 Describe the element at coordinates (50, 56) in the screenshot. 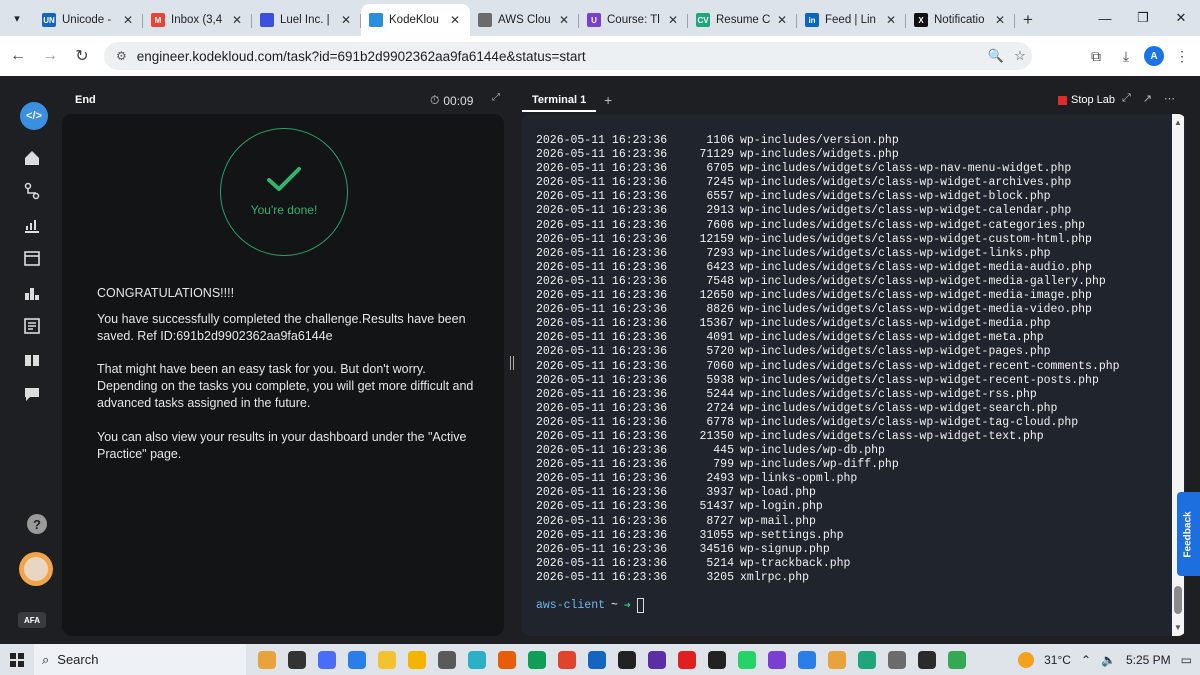

I see `forward-icon: →` at that location.